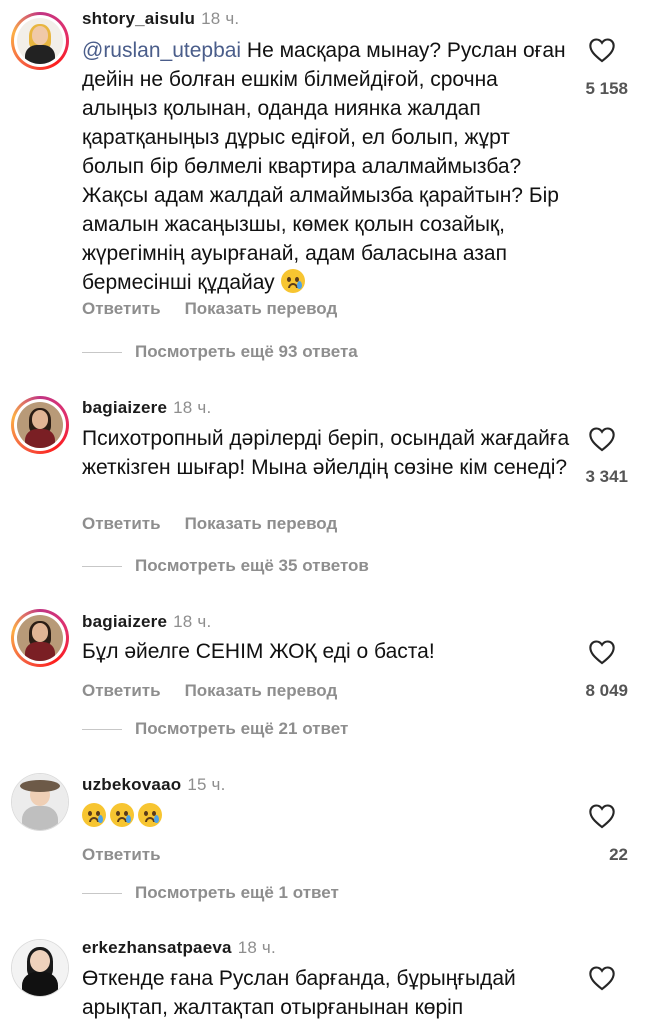 This screenshot has width=646, height=1024. Describe the element at coordinates (606, 476) in the screenshot. I see `like-count: 3 341` at that location.